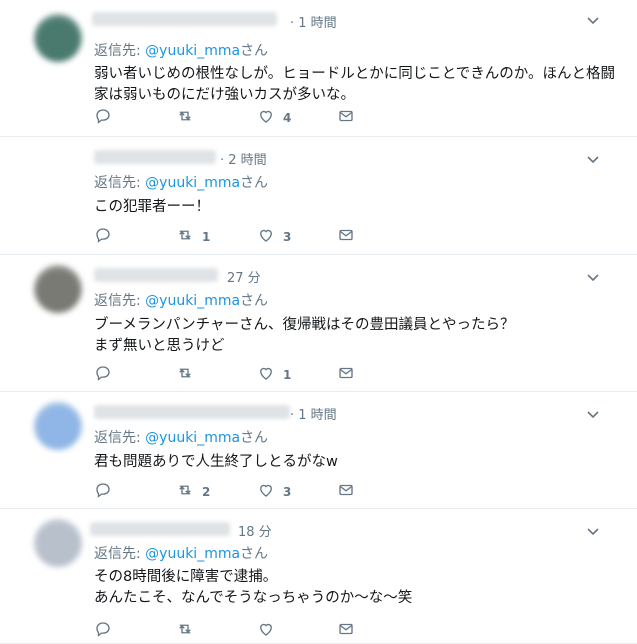 Image resolution: width=637 pixels, height=644 pixels. Describe the element at coordinates (287, 118) in the screenshot. I see `likes-count: 4` at that location.